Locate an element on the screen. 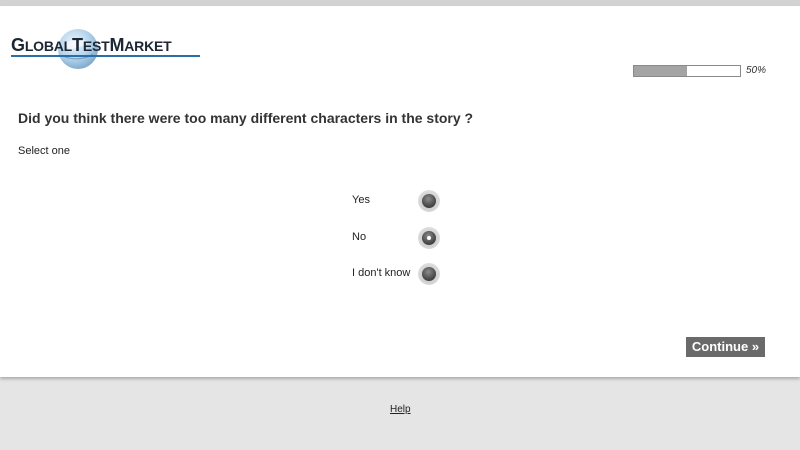  progress-bar is located at coordinates (687, 71).